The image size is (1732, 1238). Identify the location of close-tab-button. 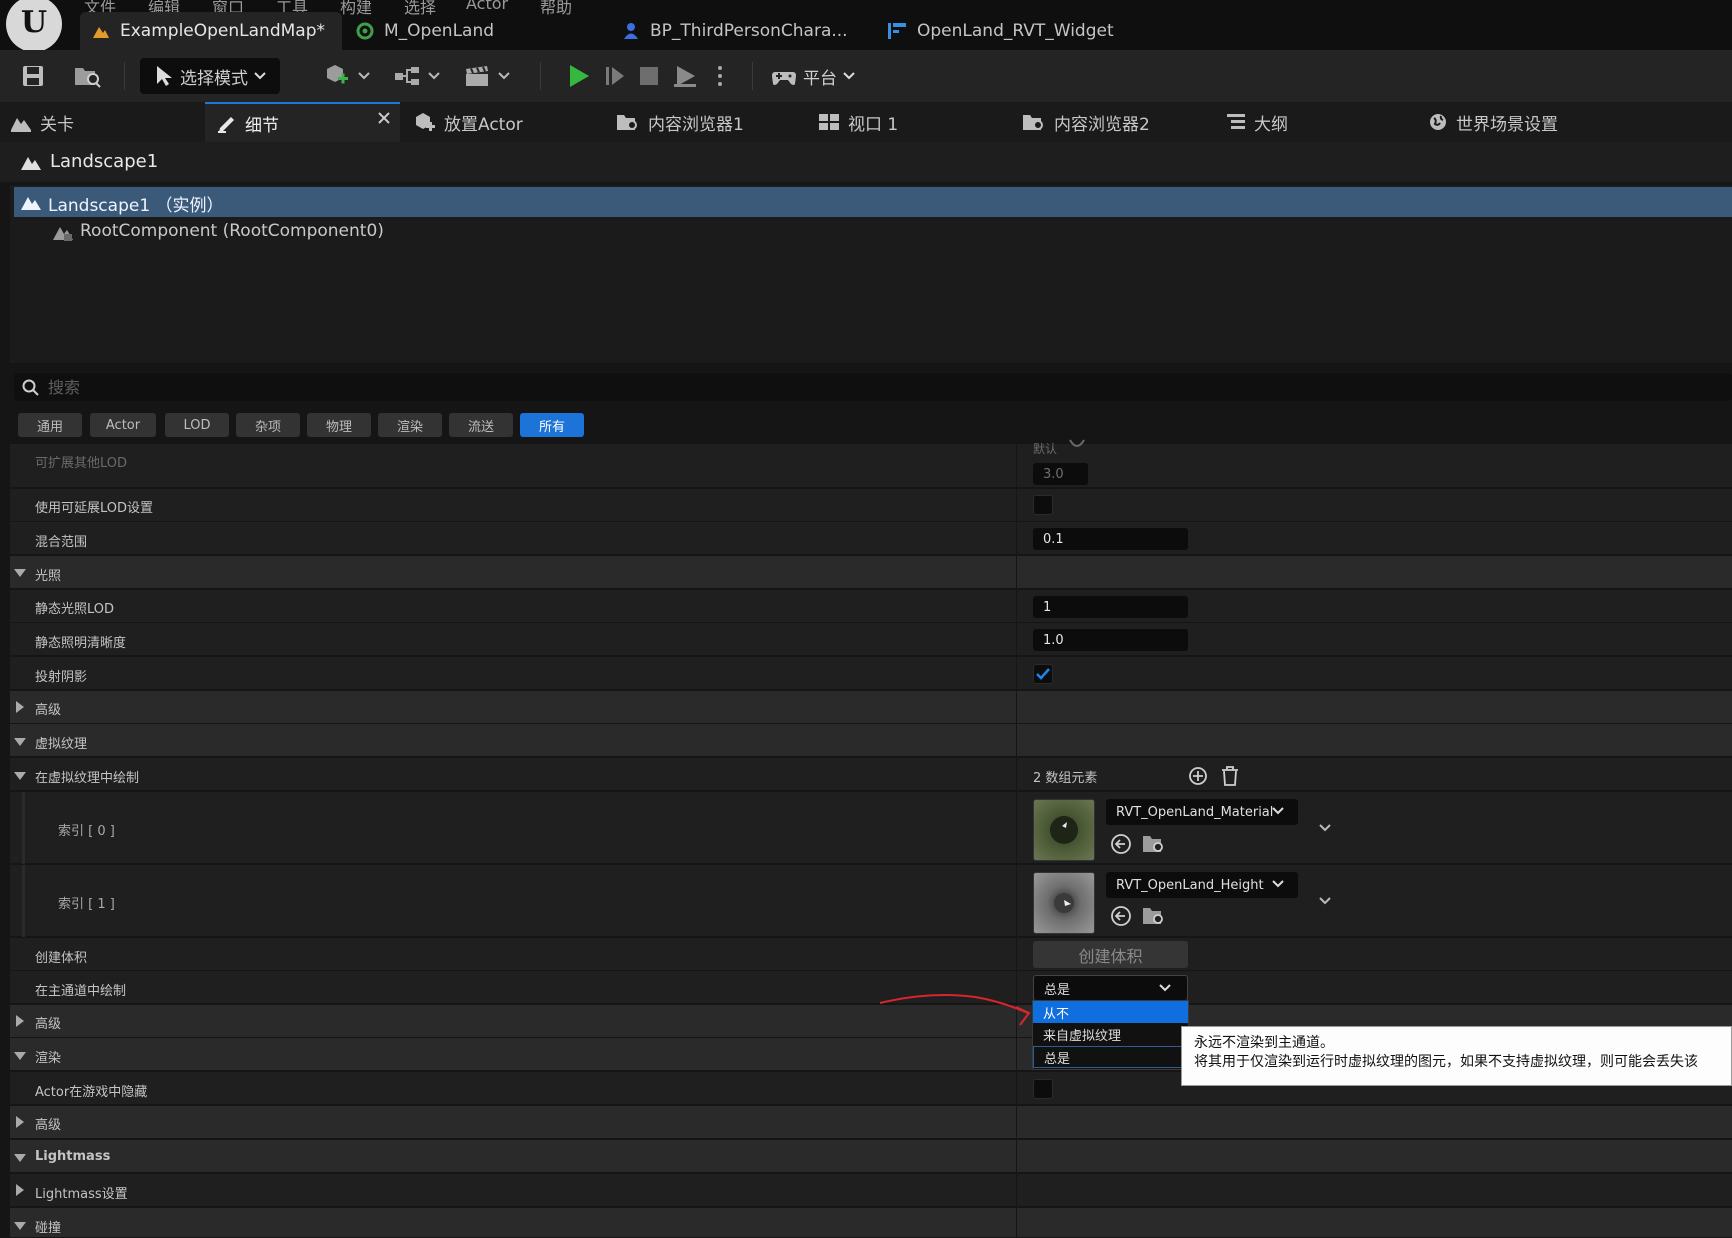
(384, 118).